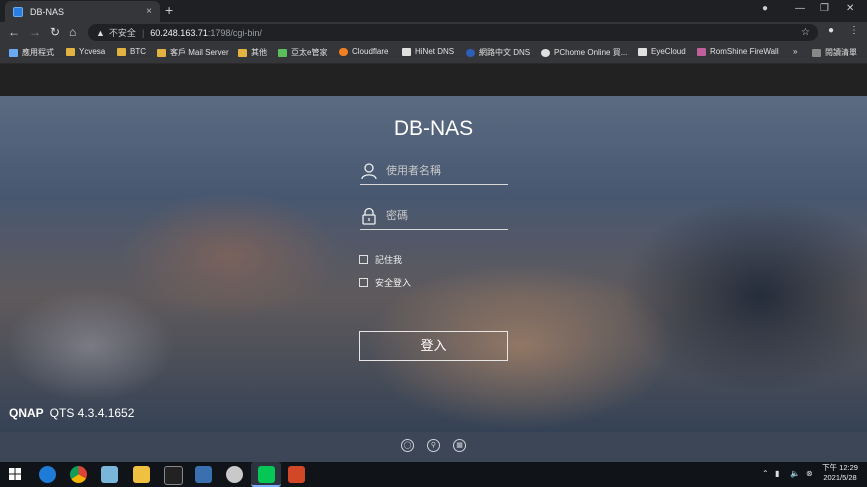 The width and height of the screenshot is (867, 487). What do you see at coordinates (296, 474) in the screenshot?
I see `powerpoint-icon` at bounding box center [296, 474].